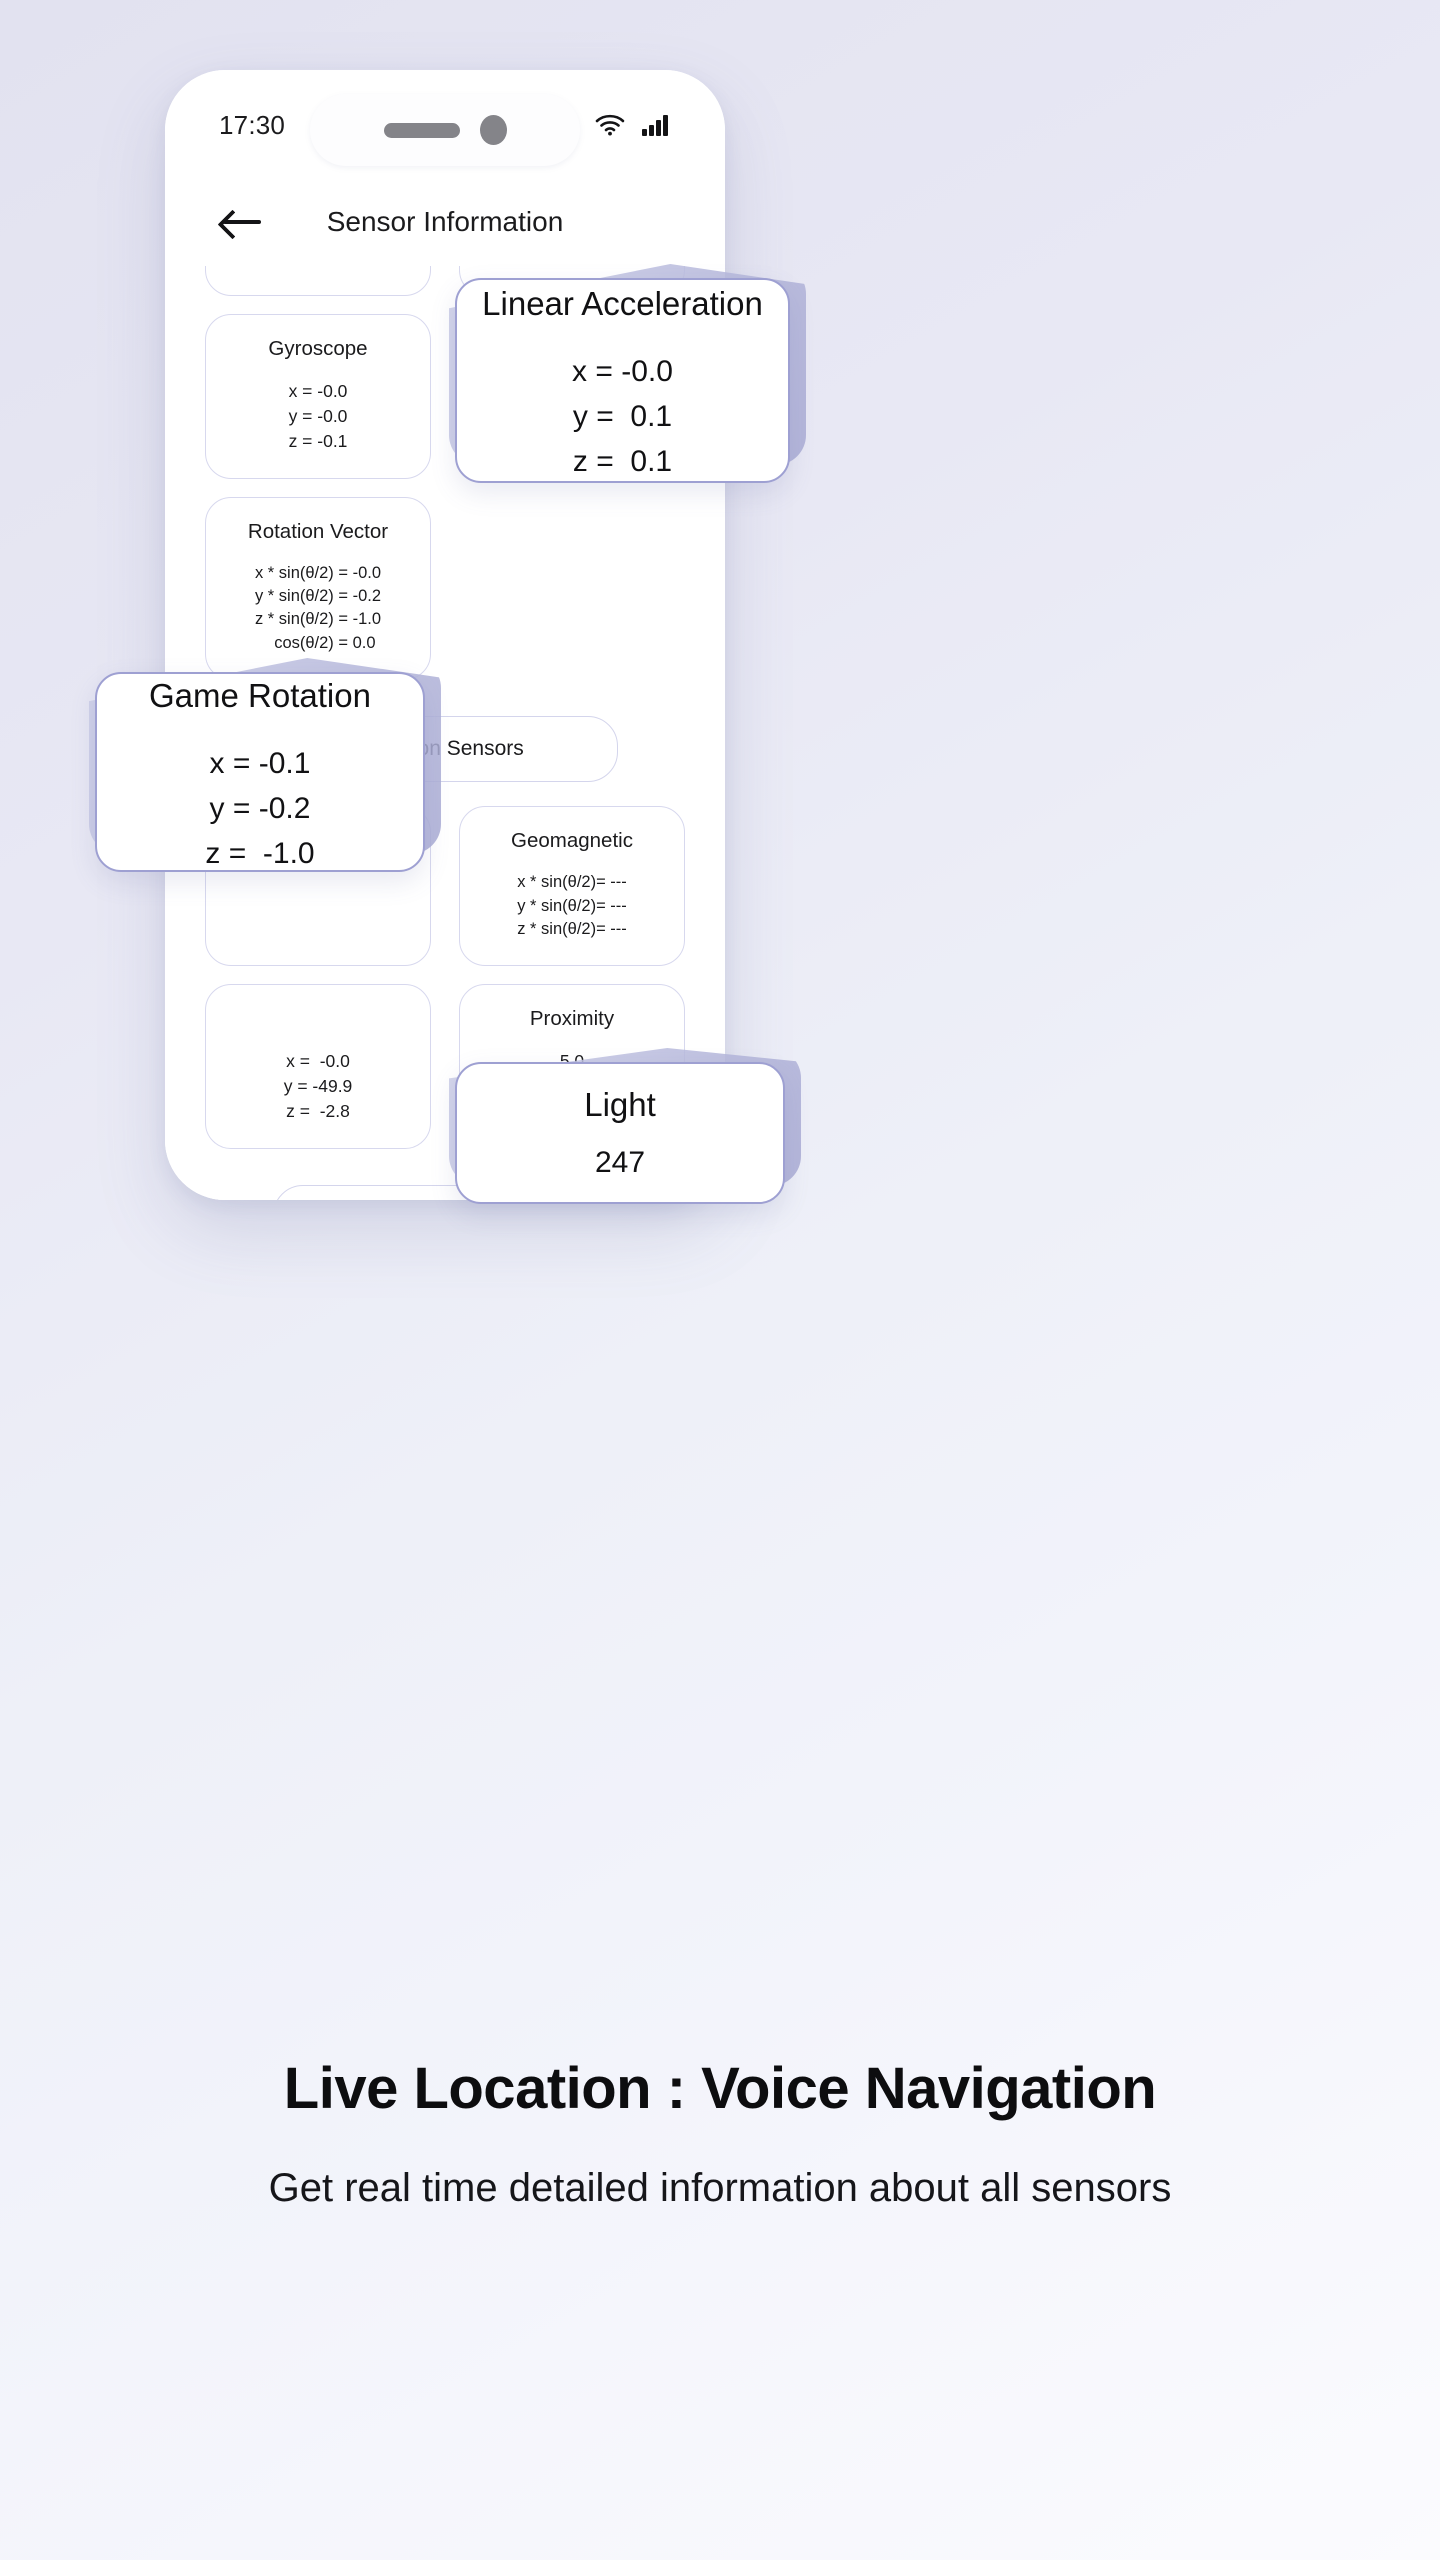 This screenshot has width=1440, height=2560. I want to click on callout-body: Game Rotation x = -0.1 y = -0.2 z = -1.0, so click(260, 772).